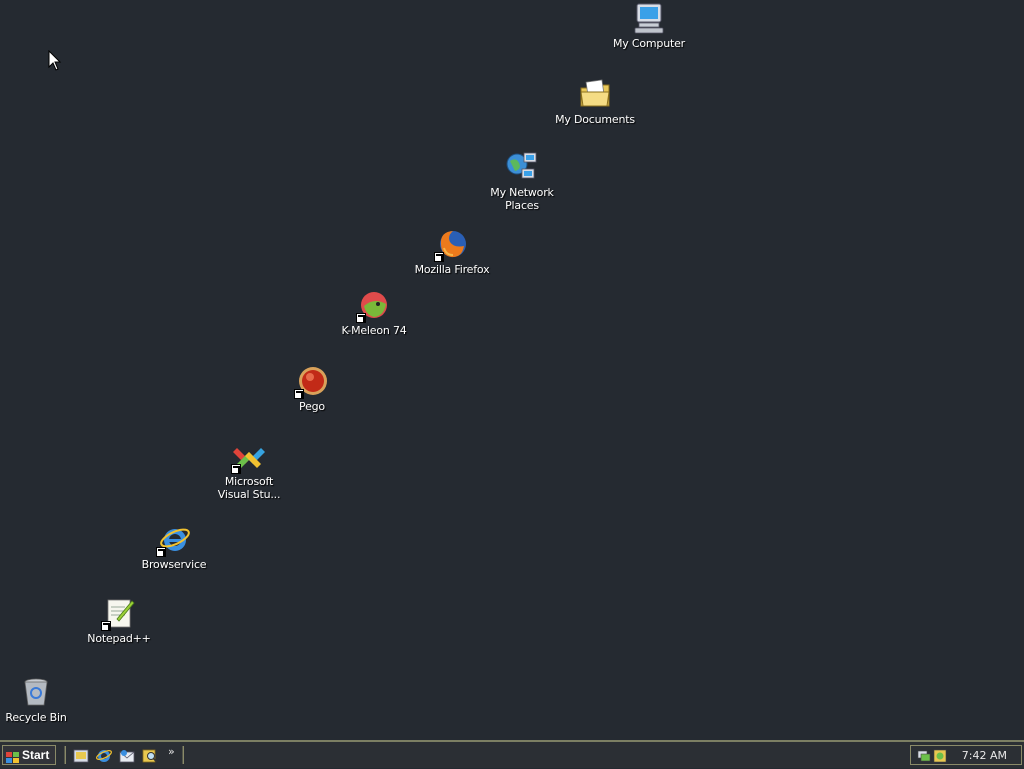 The height and width of the screenshot is (769, 1024). I want to click on my-computer-icon, so click(649, 18).